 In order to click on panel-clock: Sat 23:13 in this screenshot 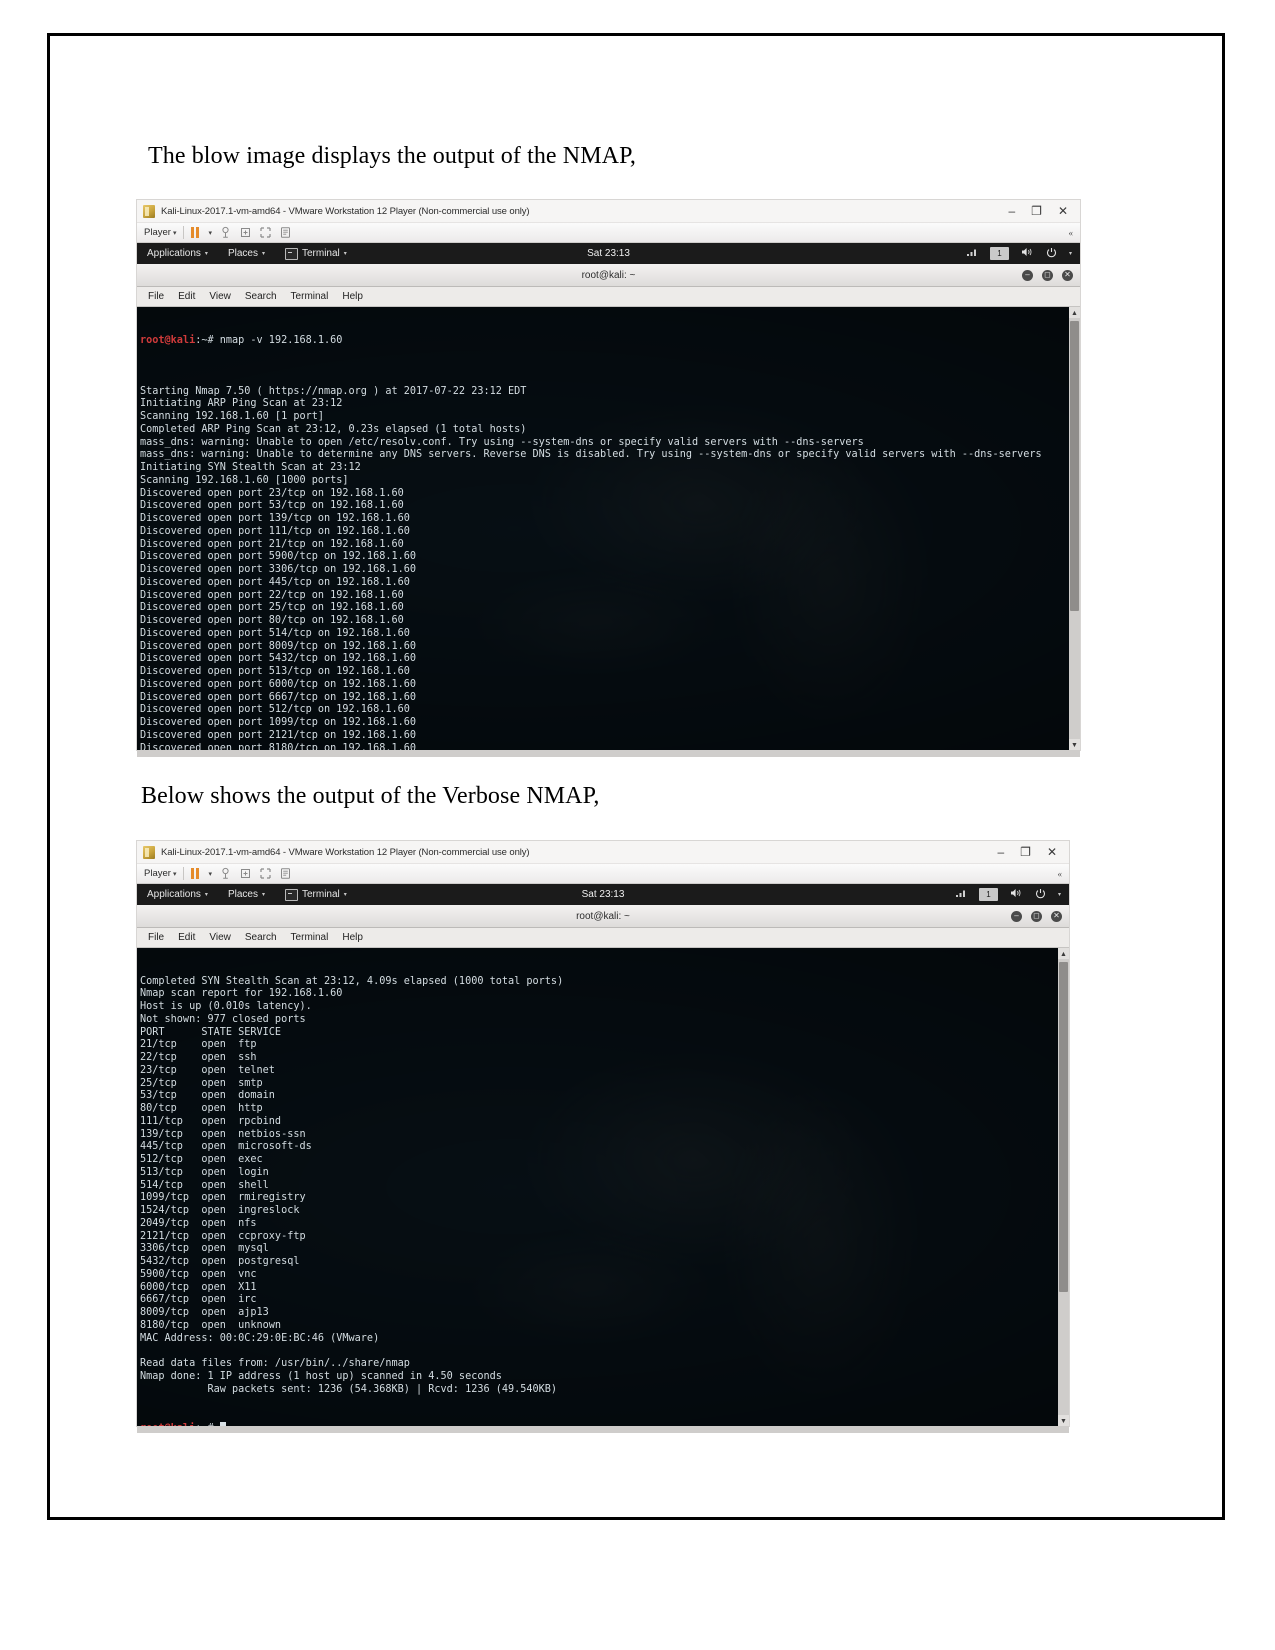, I will do `click(603, 894)`.